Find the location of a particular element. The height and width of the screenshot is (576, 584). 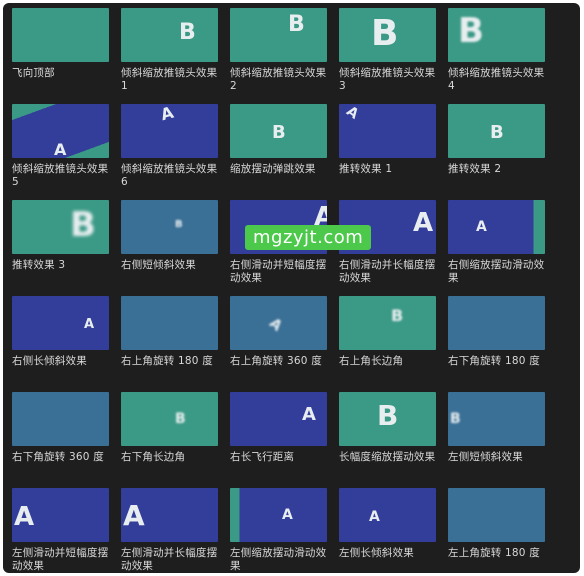

effect-item: B 右侧短倾斜效果 is located at coordinates (169, 248).